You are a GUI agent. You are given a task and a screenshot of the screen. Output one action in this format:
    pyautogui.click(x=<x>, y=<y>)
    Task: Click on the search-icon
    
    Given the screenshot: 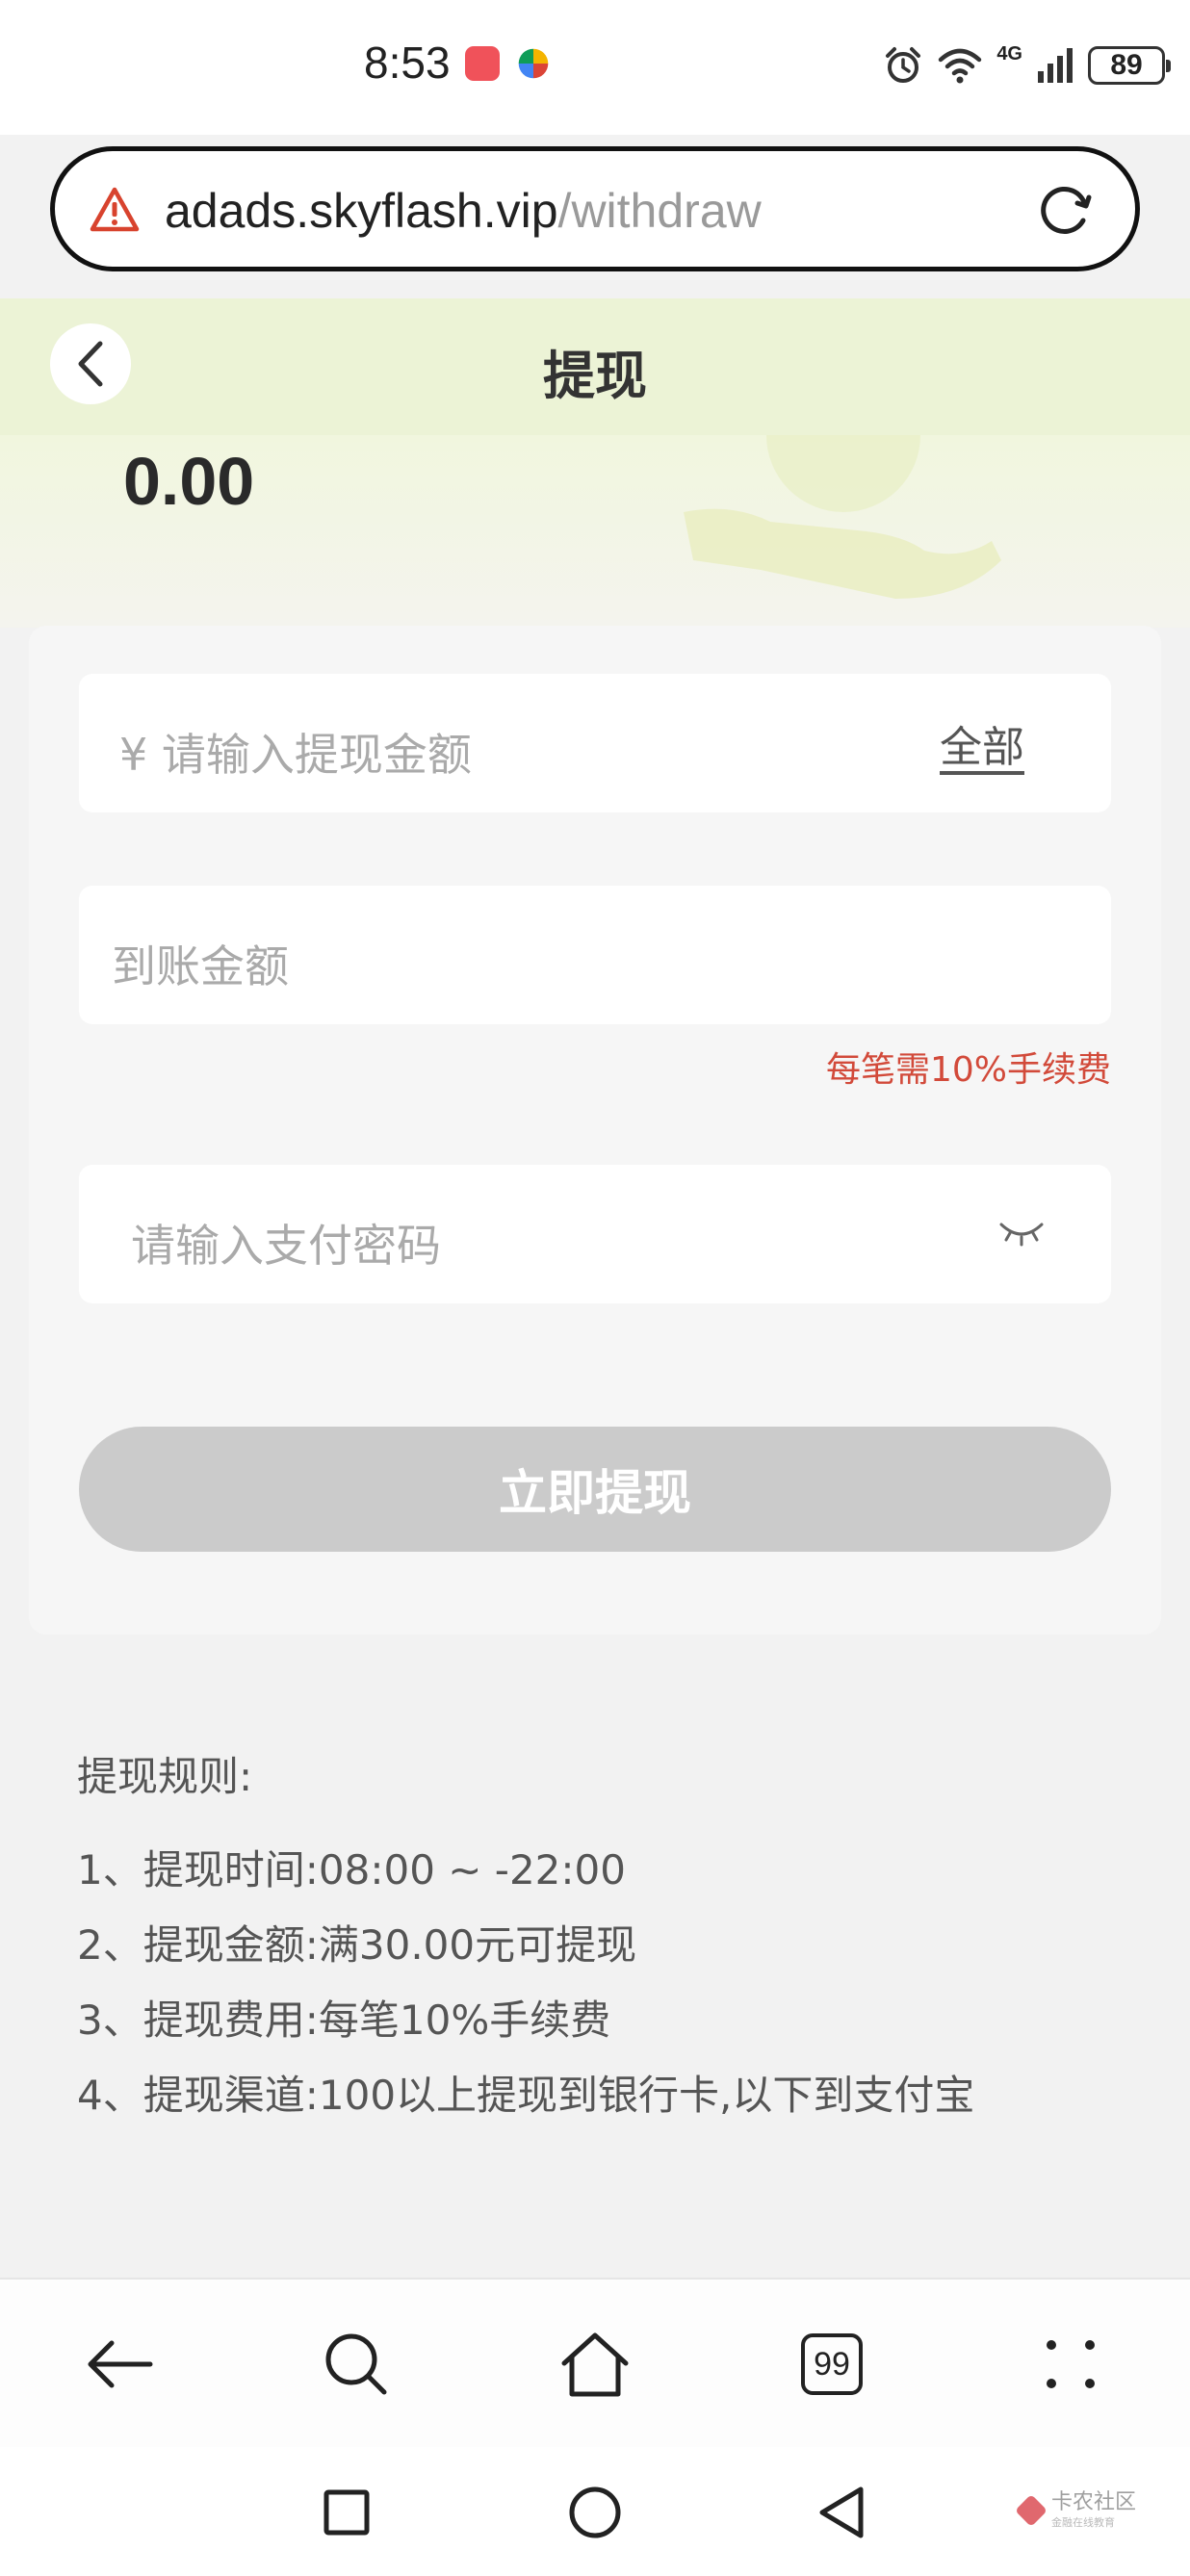 What is the action you would take?
    pyautogui.click(x=356, y=2364)
    